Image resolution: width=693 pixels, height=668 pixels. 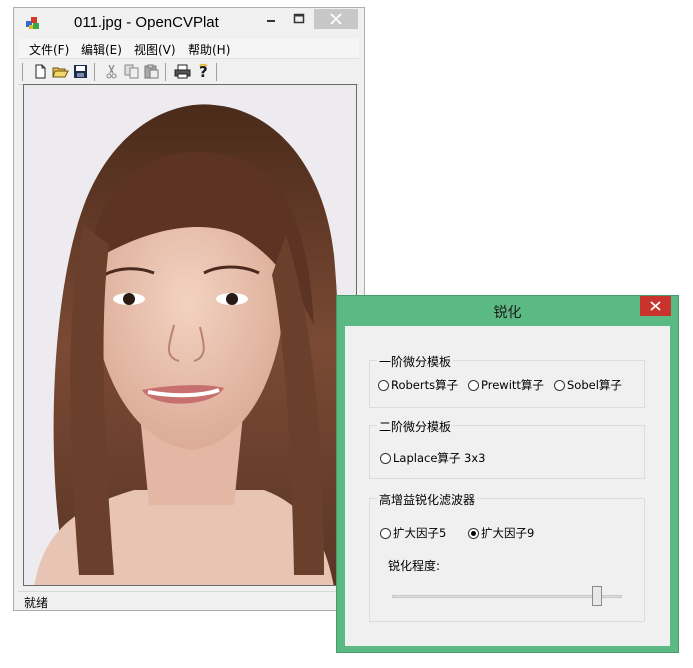 I want to click on group-label: 一阶微分模板, so click(x=415, y=361).